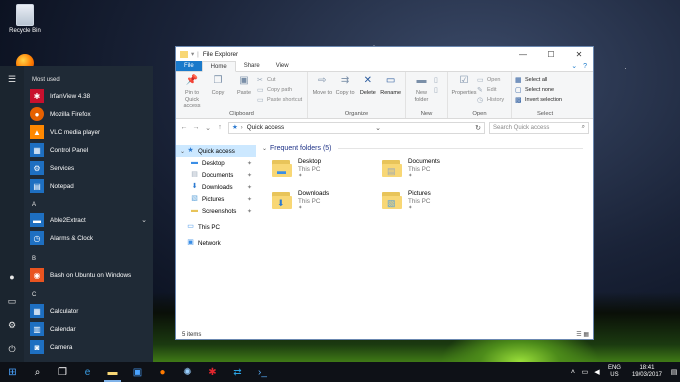 This screenshot has height=382, width=680. I want to click on powershell-icon: ›_, so click(262, 372).